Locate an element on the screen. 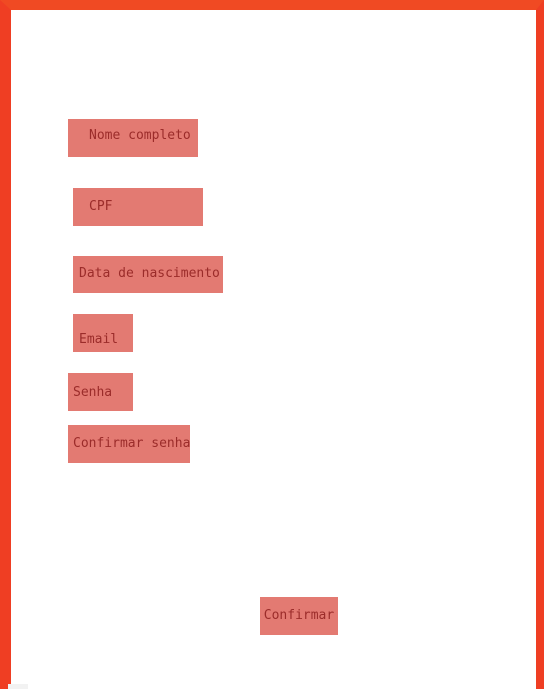 This screenshot has height=689, width=544. email-field: Email is located at coordinates (103, 333).